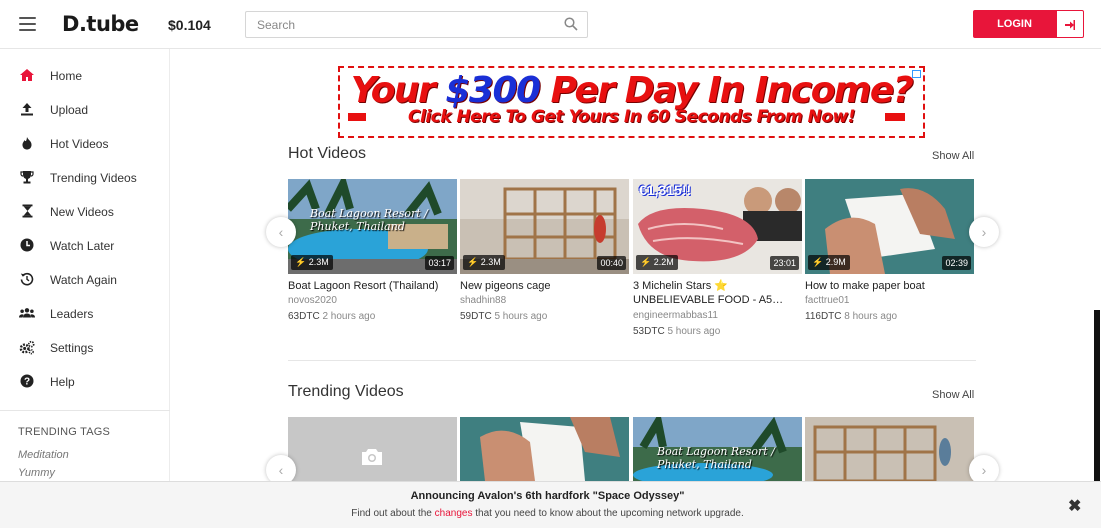 This screenshot has height=528, width=1101. Describe the element at coordinates (85, 382) in the screenshot. I see `sidebar-item-help: ? Help` at that location.